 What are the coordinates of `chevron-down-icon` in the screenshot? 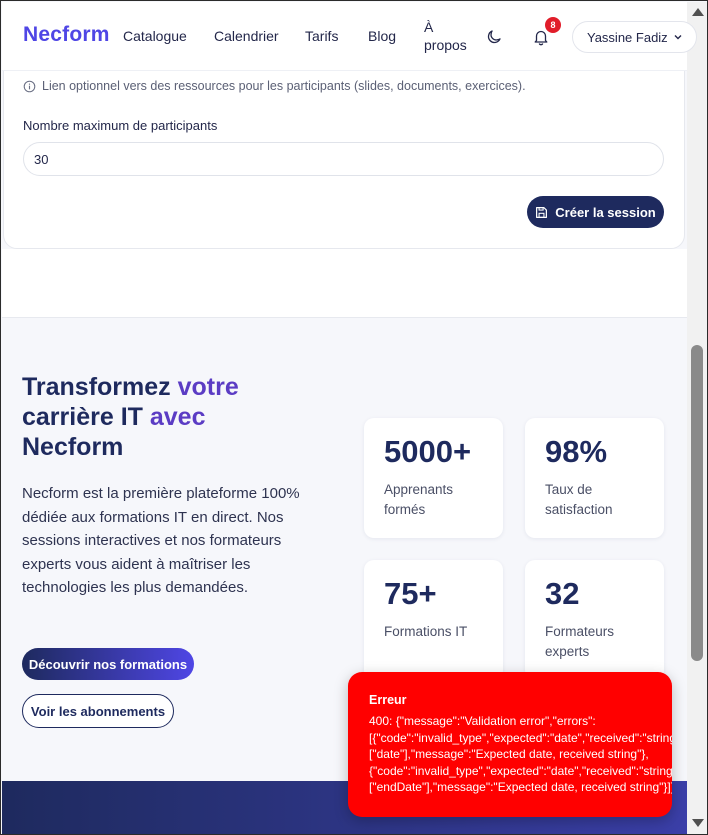 It's located at (678, 37).